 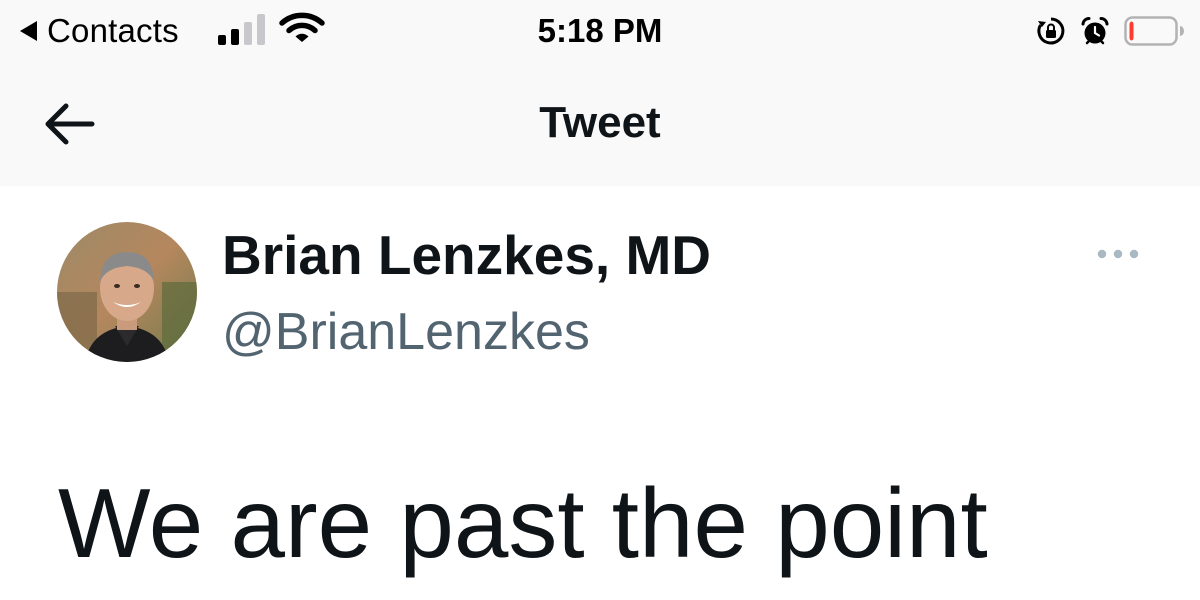 I want to click on page-title: Tweet, so click(x=600, y=122).